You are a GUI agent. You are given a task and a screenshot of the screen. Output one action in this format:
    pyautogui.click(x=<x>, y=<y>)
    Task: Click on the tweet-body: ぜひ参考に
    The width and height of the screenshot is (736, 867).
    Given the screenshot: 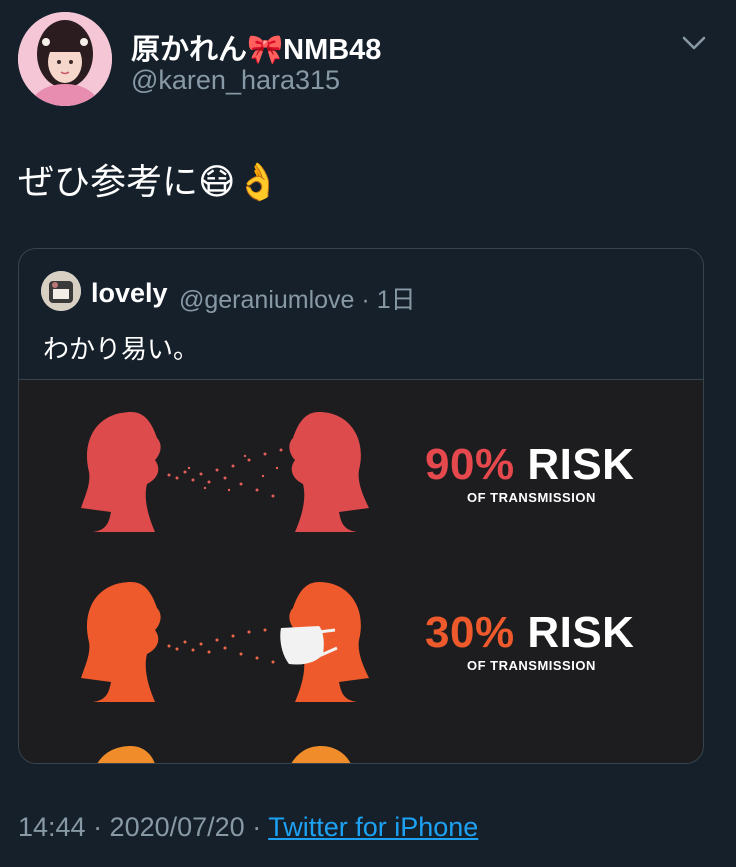 What is the action you would take?
    pyautogui.click(x=108, y=181)
    